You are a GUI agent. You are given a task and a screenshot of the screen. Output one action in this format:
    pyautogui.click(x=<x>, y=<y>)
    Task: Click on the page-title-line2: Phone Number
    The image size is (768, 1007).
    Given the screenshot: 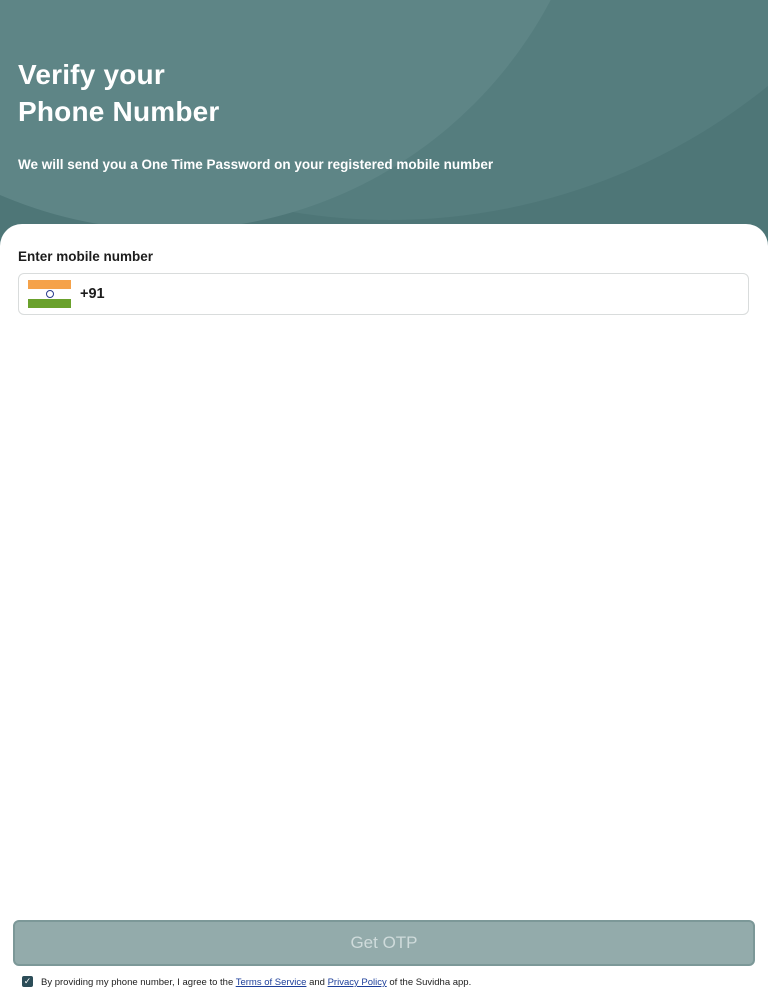 What is the action you would take?
    pyautogui.click(x=119, y=111)
    